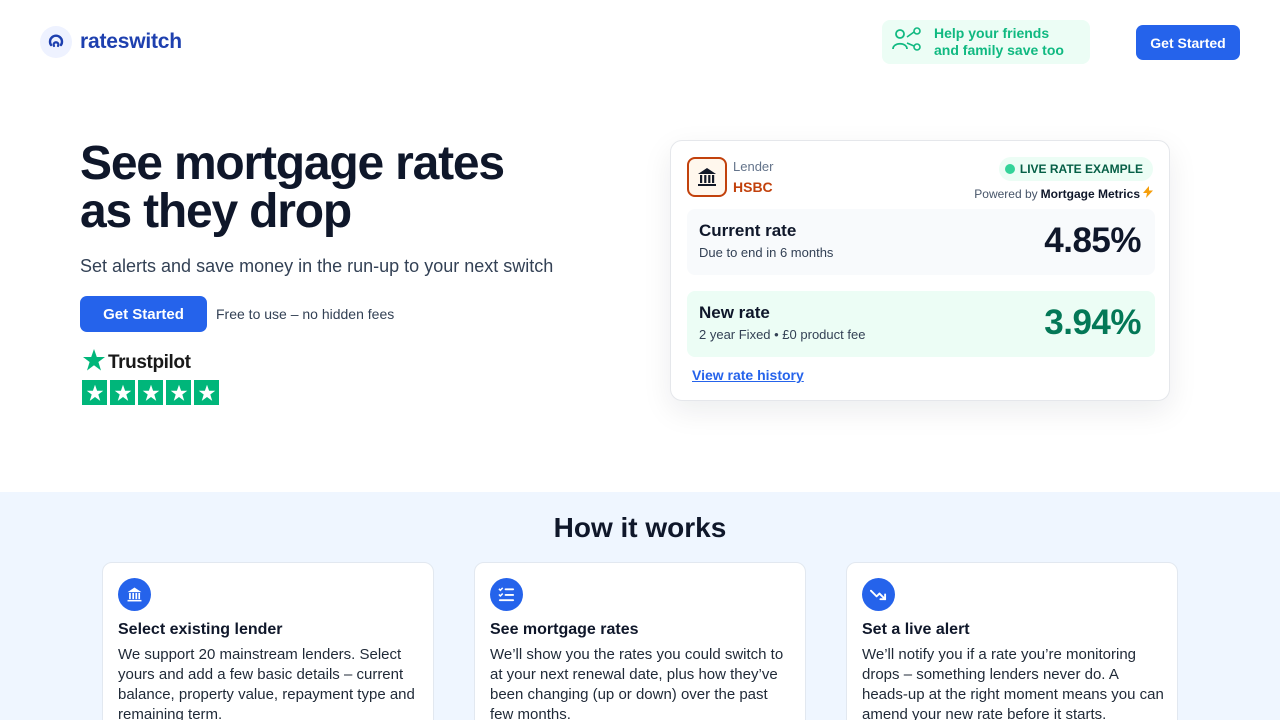 This screenshot has height=720, width=1280. I want to click on hero-title-line2: as they drop, so click(216, 211).